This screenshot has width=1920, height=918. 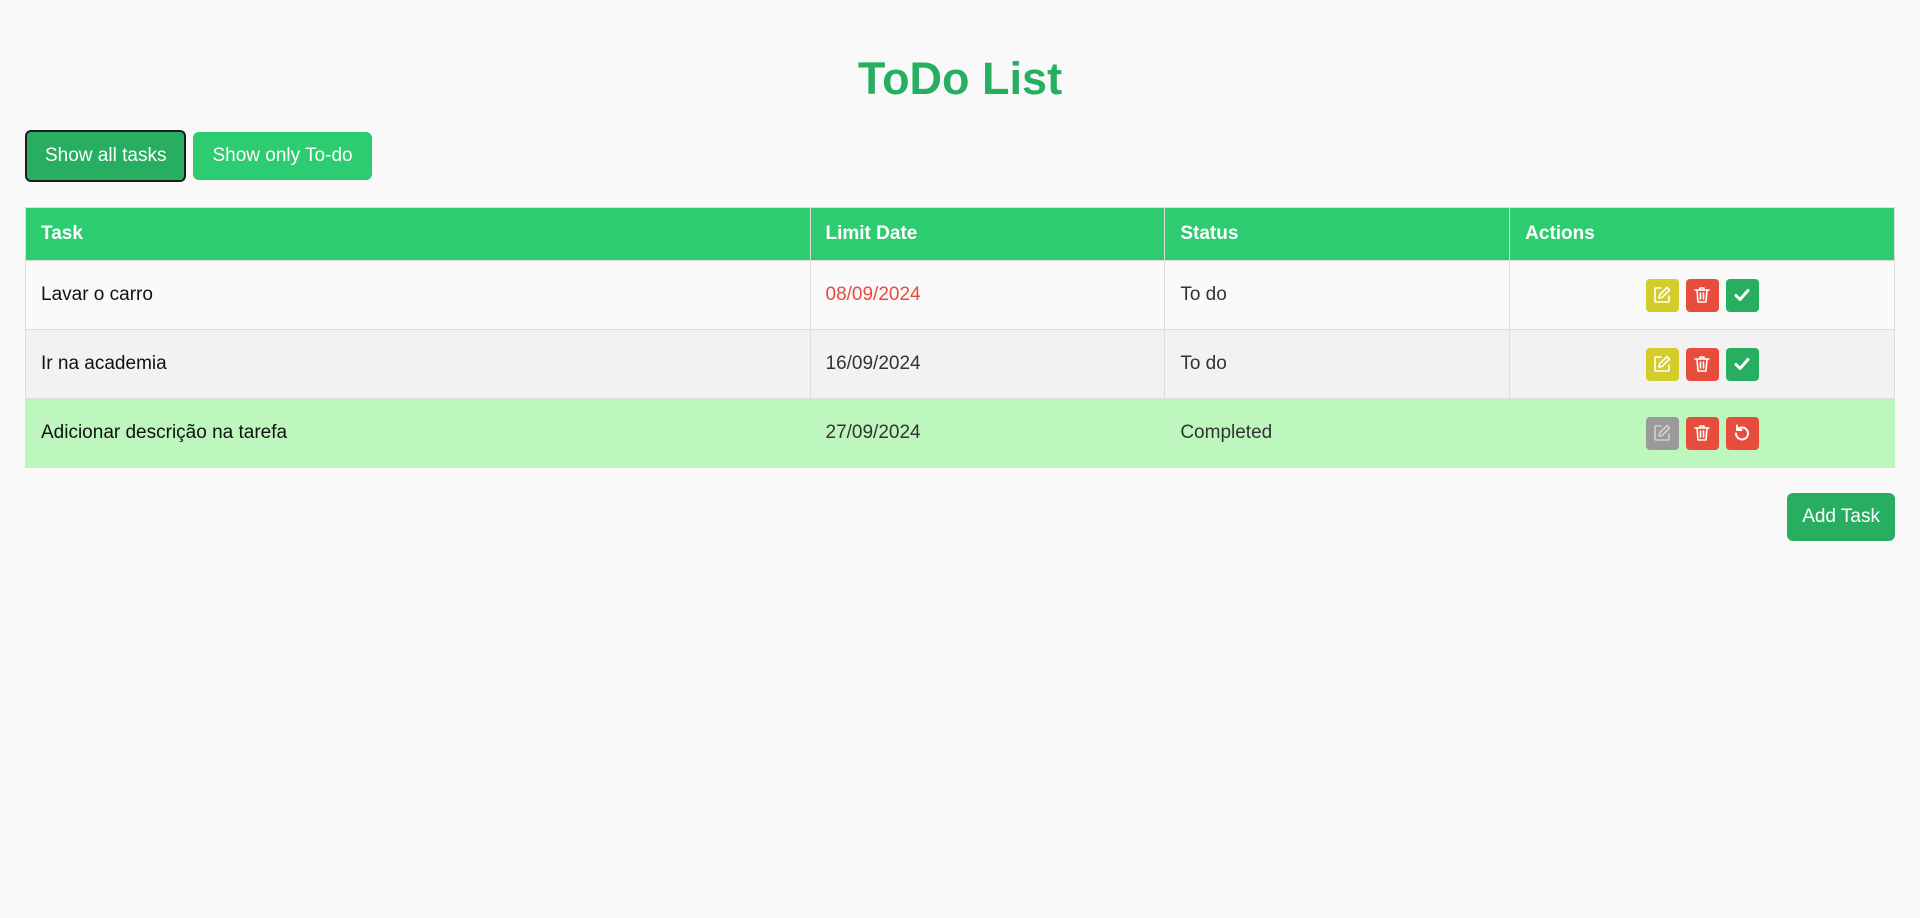 I want to click on task-name: Lavar o carro, so click(x=418, y=295).